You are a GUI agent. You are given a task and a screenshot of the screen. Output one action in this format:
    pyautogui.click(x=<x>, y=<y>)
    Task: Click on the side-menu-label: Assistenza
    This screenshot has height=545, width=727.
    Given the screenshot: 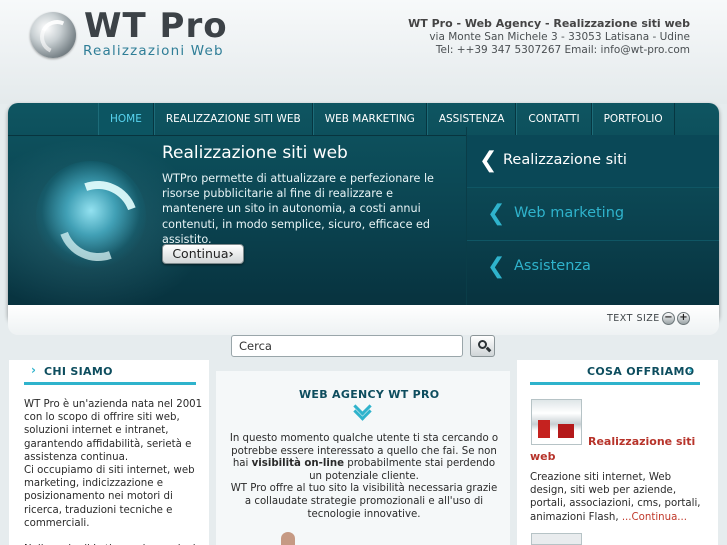 What is the action you would take?
    pyautogui.click(x=552, y=266)
    